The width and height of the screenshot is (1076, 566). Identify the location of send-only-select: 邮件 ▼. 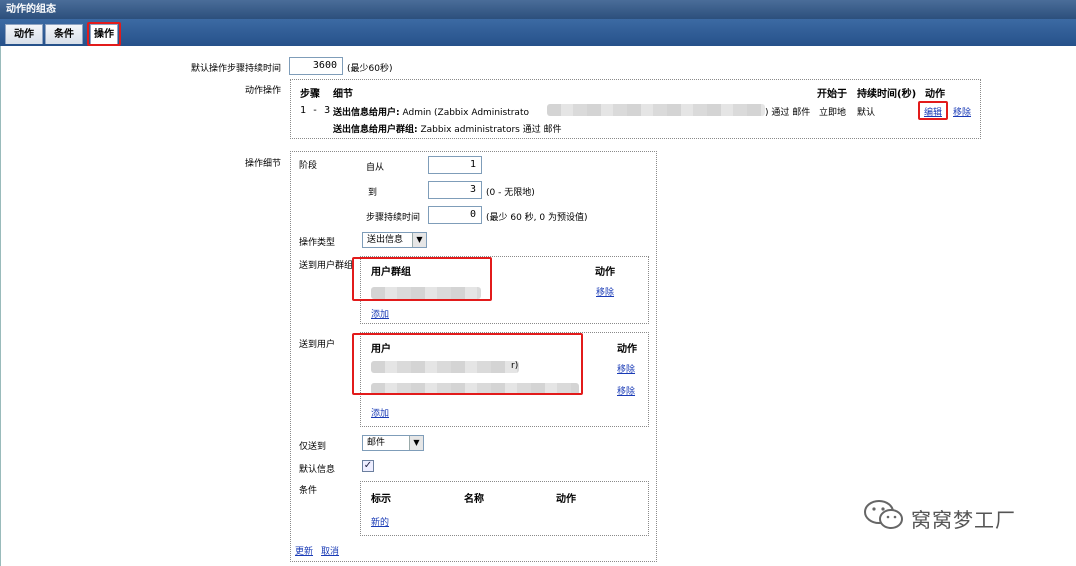
(393, 443).